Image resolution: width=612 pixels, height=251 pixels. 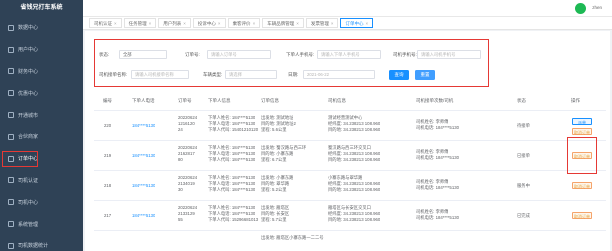 What do you see at coordinates (105, 23) in the screenshot?
I see `tab-driver-verify: 司机认证 ×` at bounding box center [105, 23].